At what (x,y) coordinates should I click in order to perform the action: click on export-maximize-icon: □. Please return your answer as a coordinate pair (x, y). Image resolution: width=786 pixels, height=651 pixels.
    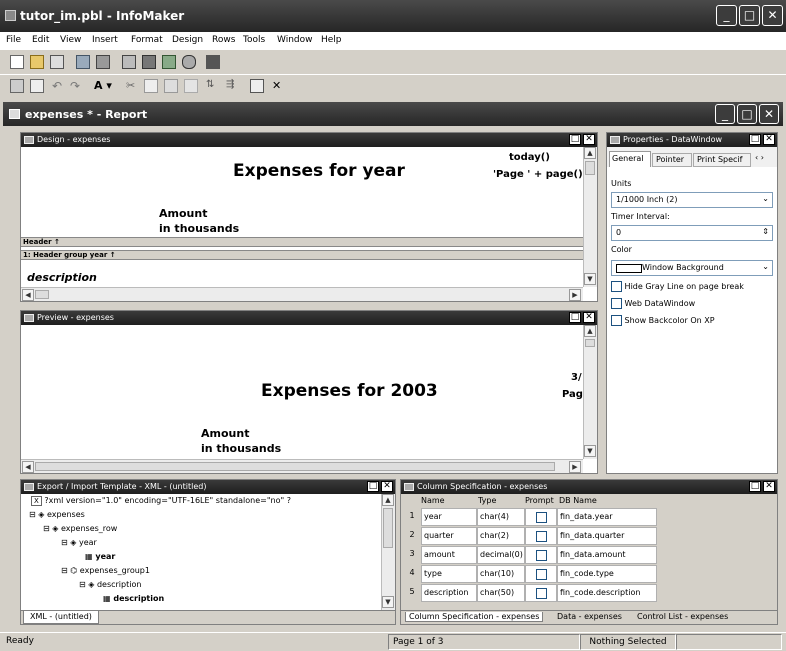
    Looking at the image, I should click on (373, 486).